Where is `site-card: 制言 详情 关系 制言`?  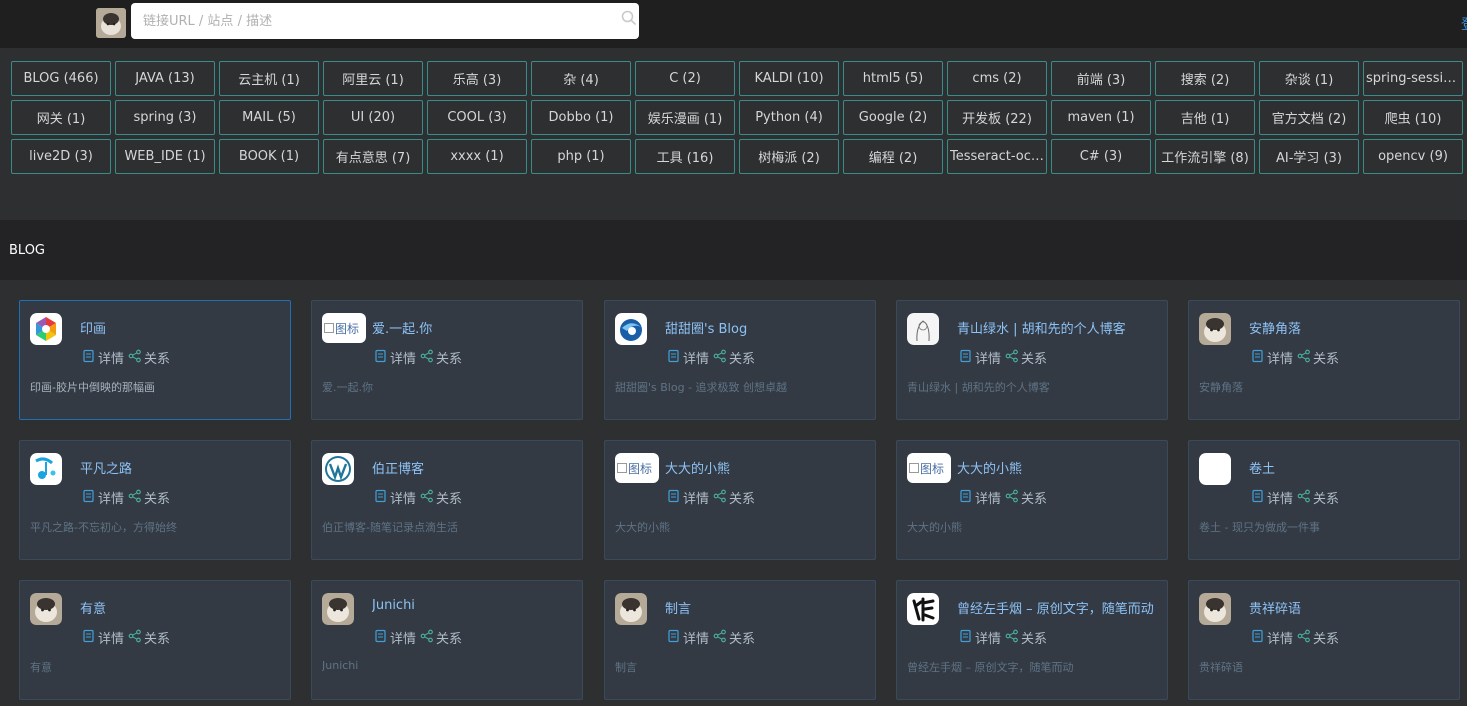 site-card: 制言 详情 关系 制言 is located at coordinates (740, 640).